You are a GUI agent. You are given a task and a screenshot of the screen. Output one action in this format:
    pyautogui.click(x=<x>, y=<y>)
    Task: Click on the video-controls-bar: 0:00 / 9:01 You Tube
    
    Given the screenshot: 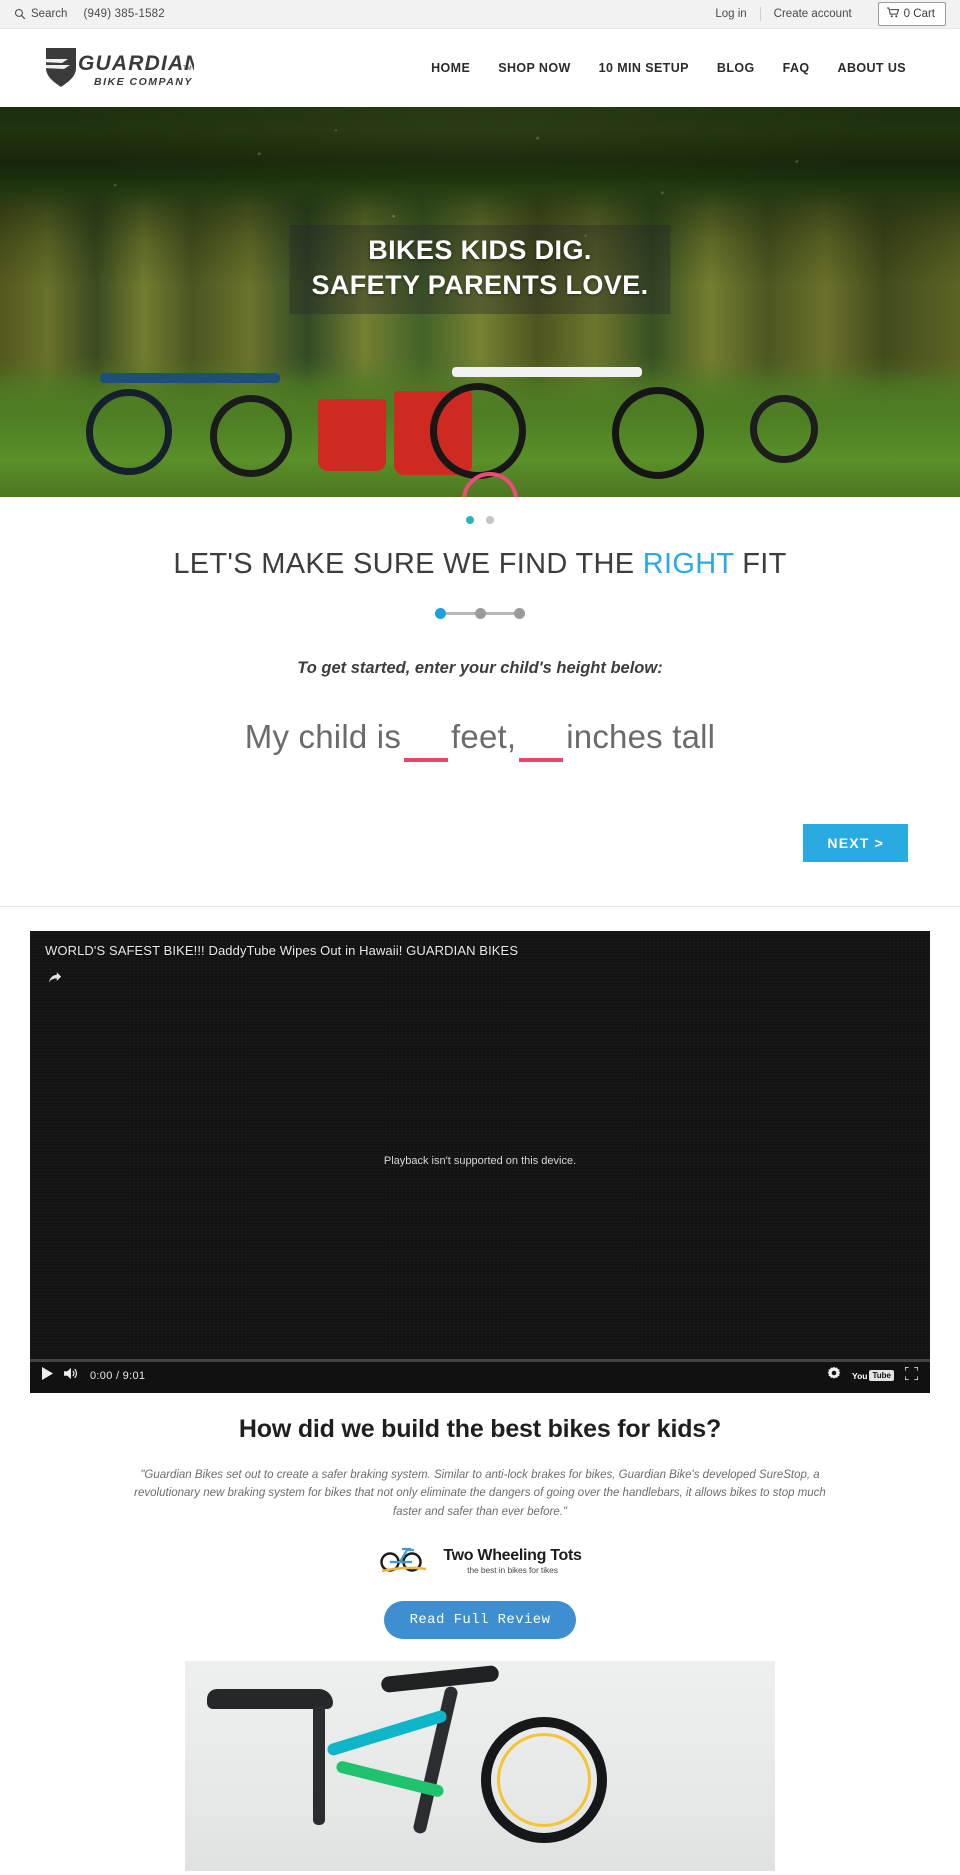 What is the action you would take?
    pyautogui.click(x=480, y=1375)
    